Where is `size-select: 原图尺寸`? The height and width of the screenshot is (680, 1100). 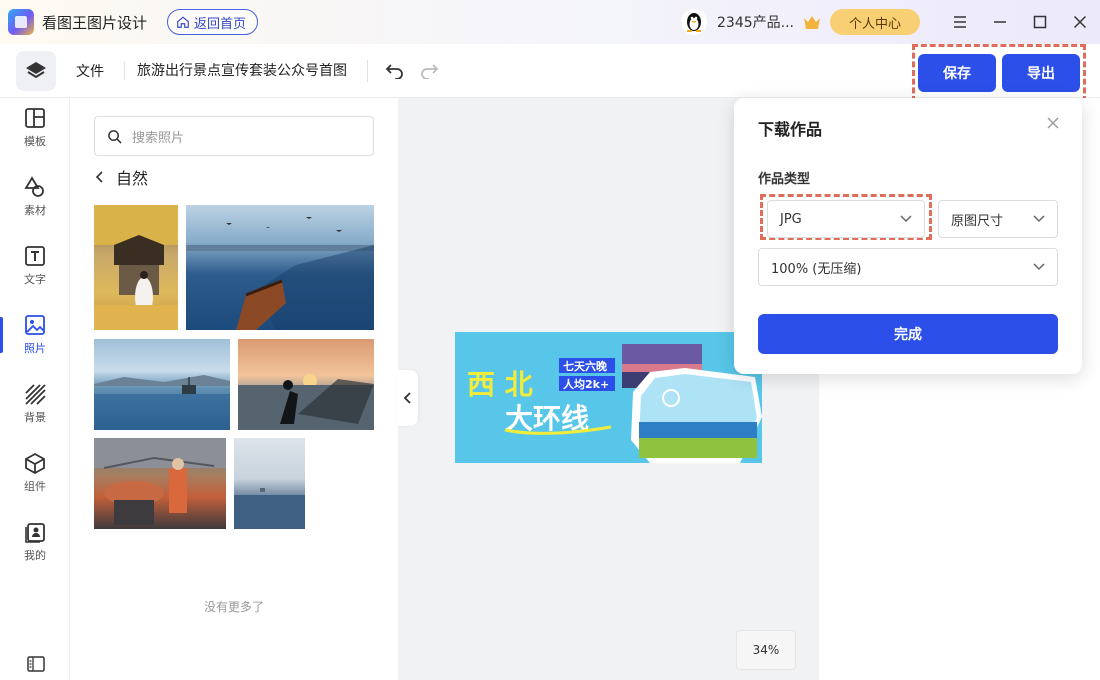
size-select: 原图尺寸 is located at coordinates (998, 219).